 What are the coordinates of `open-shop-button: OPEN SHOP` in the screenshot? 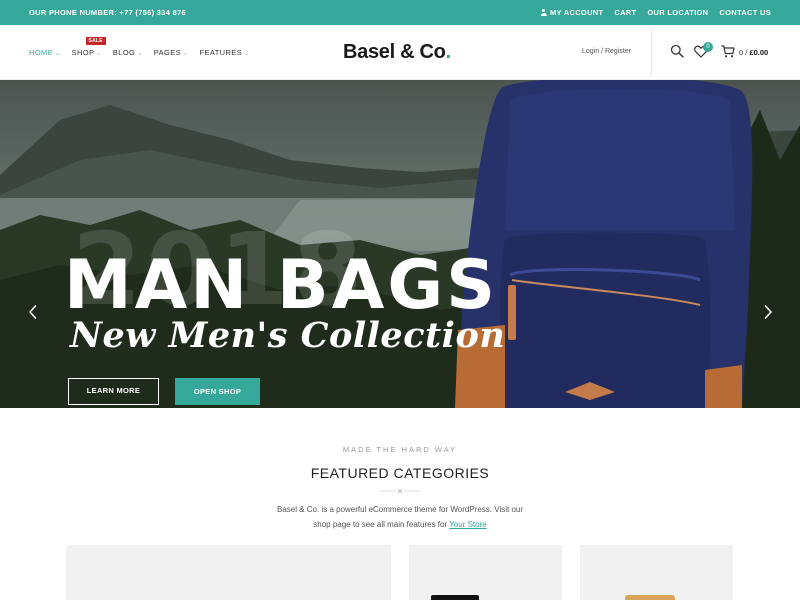 It's located at (217, 391).